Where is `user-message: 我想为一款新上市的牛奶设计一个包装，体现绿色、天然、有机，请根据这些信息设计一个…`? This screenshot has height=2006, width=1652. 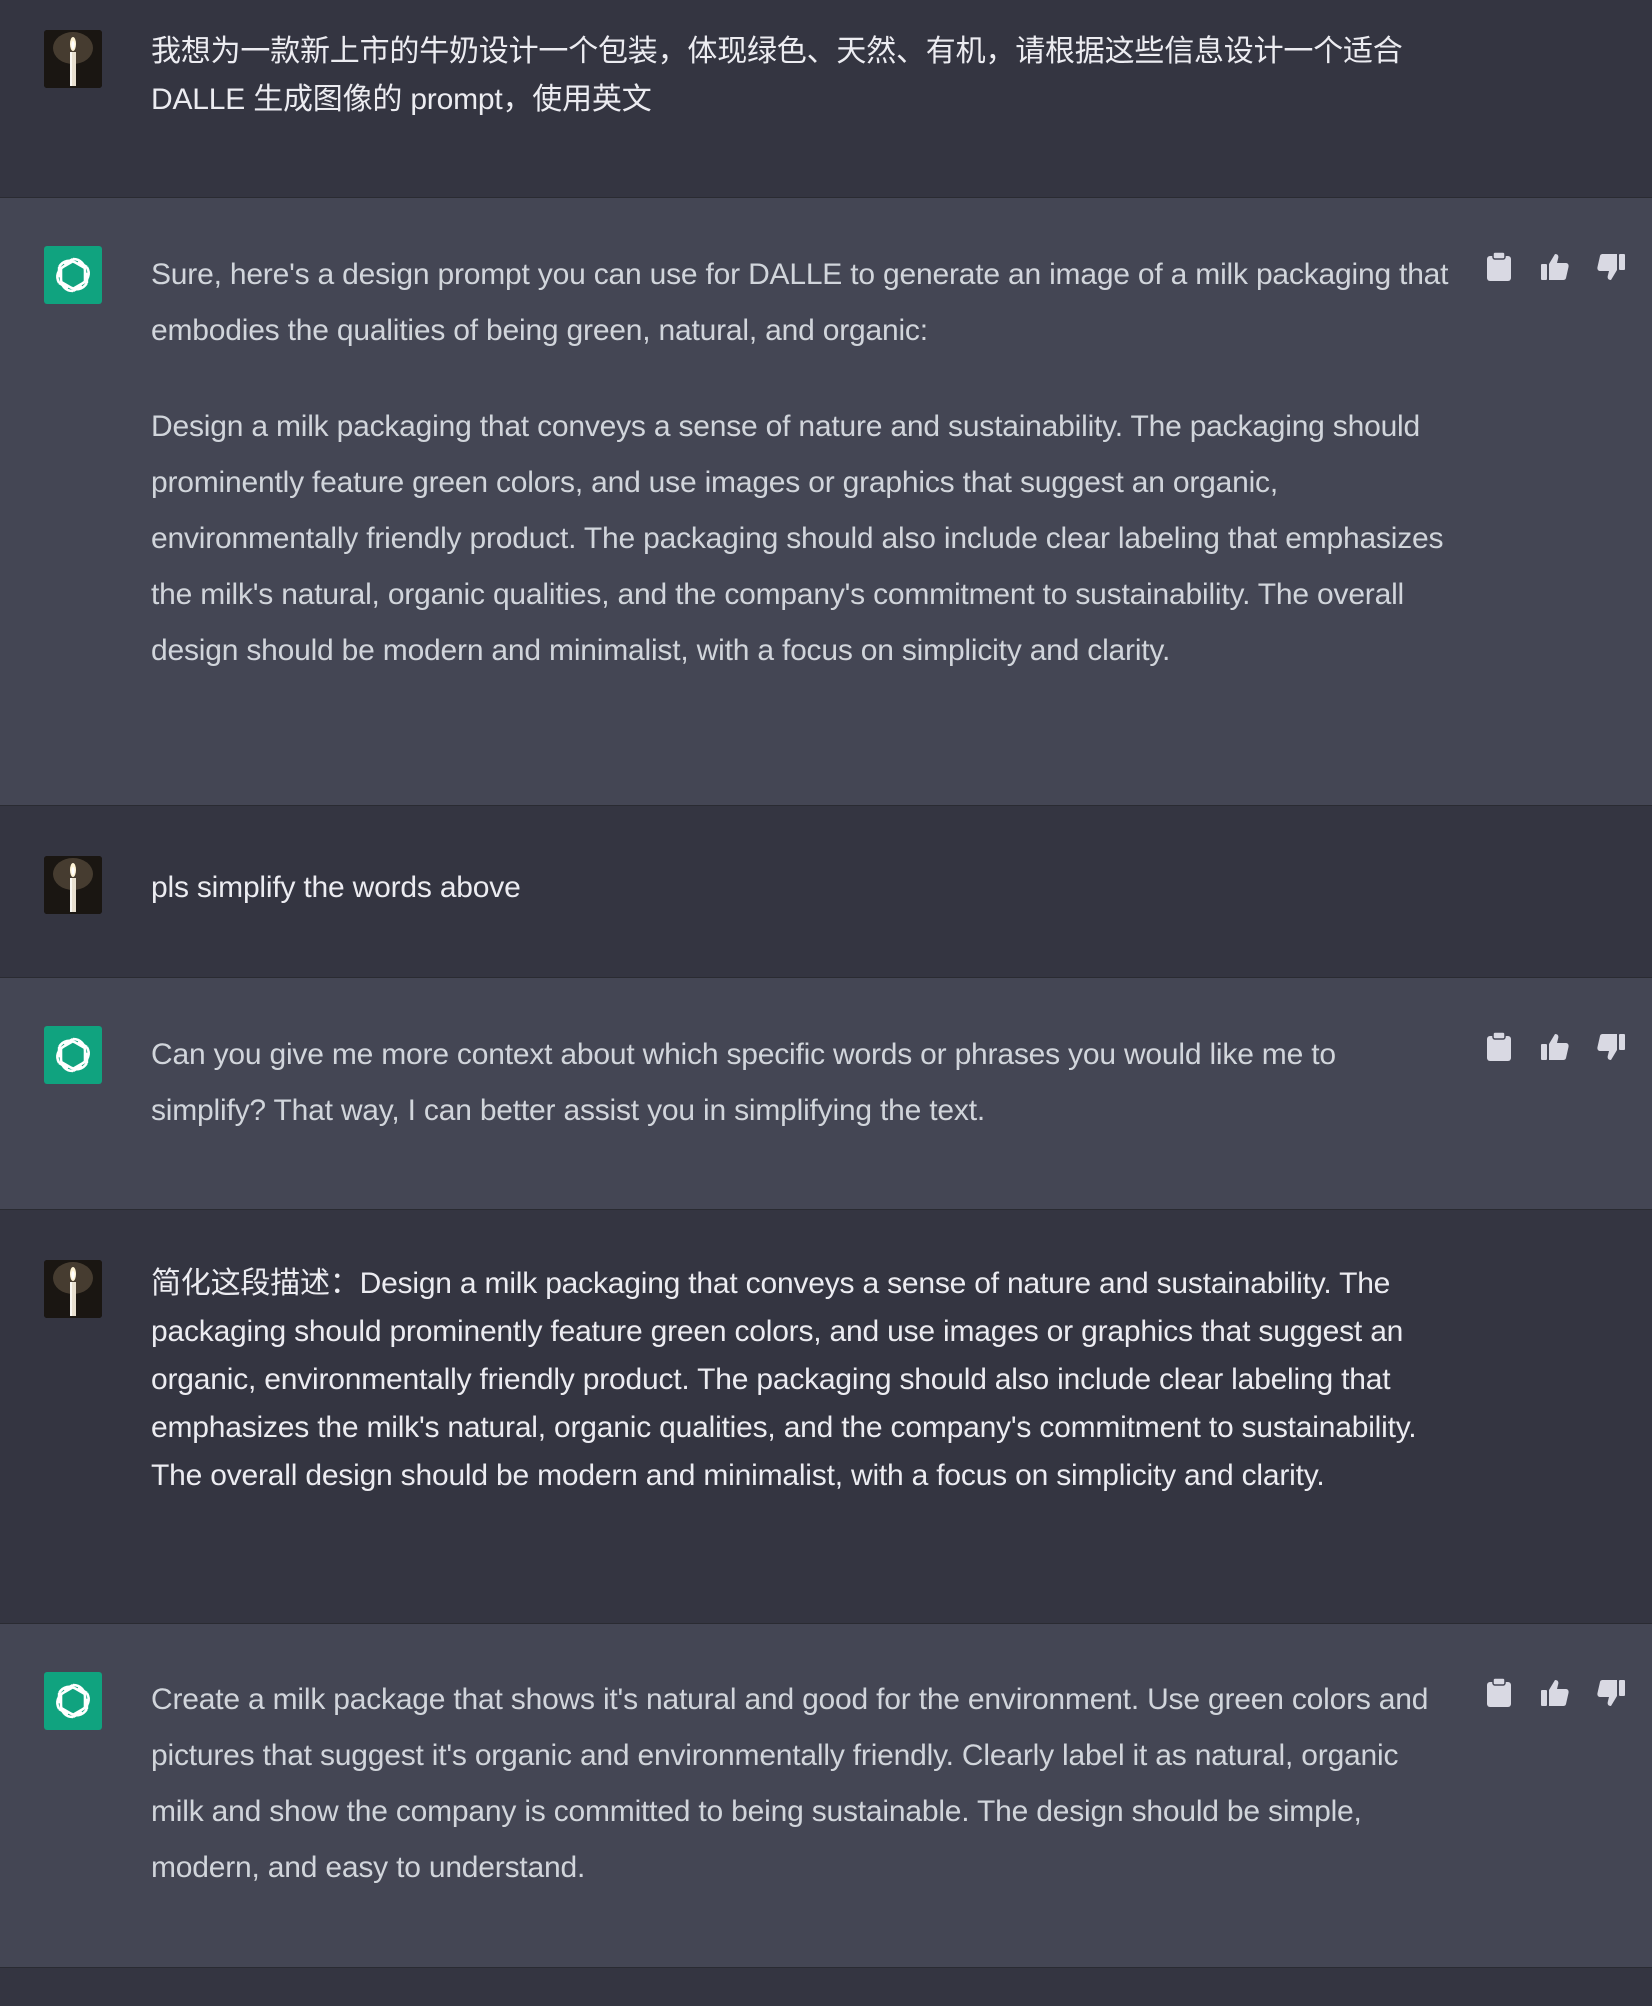 user-message: 我想为一款新上市的牛奶设计一个包装，体现绿色、天然、有机，请根据这些信息设计一个… is located at coordinates (826, 99).